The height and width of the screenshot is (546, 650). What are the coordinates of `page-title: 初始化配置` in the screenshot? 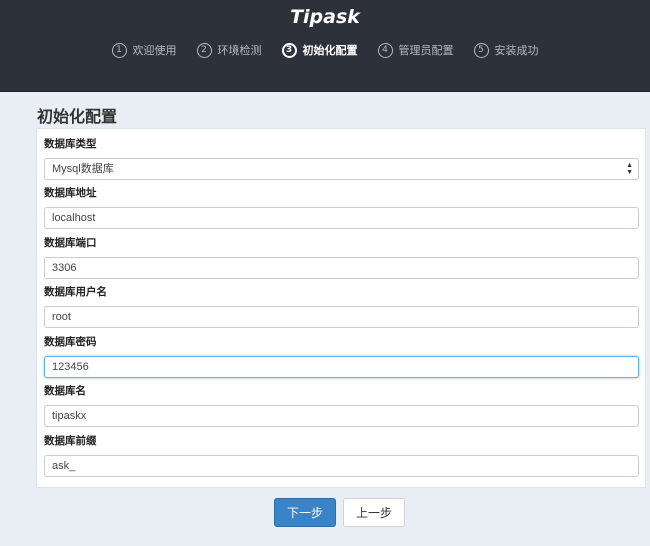 It's located at (77, 116).